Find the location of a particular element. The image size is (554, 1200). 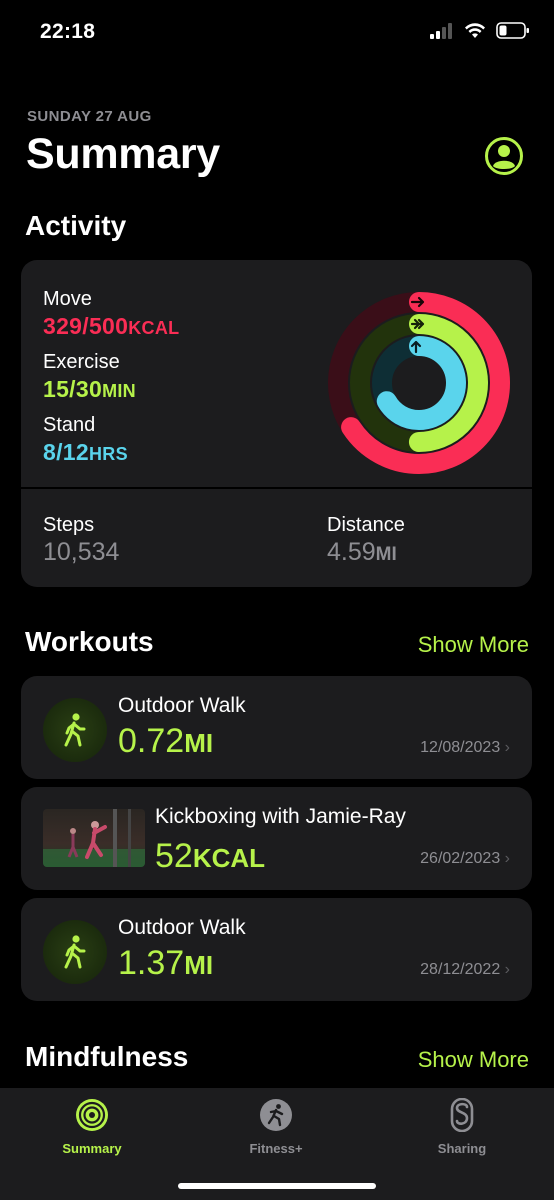

steps-label: Steps is located at coordinates (69, 525).